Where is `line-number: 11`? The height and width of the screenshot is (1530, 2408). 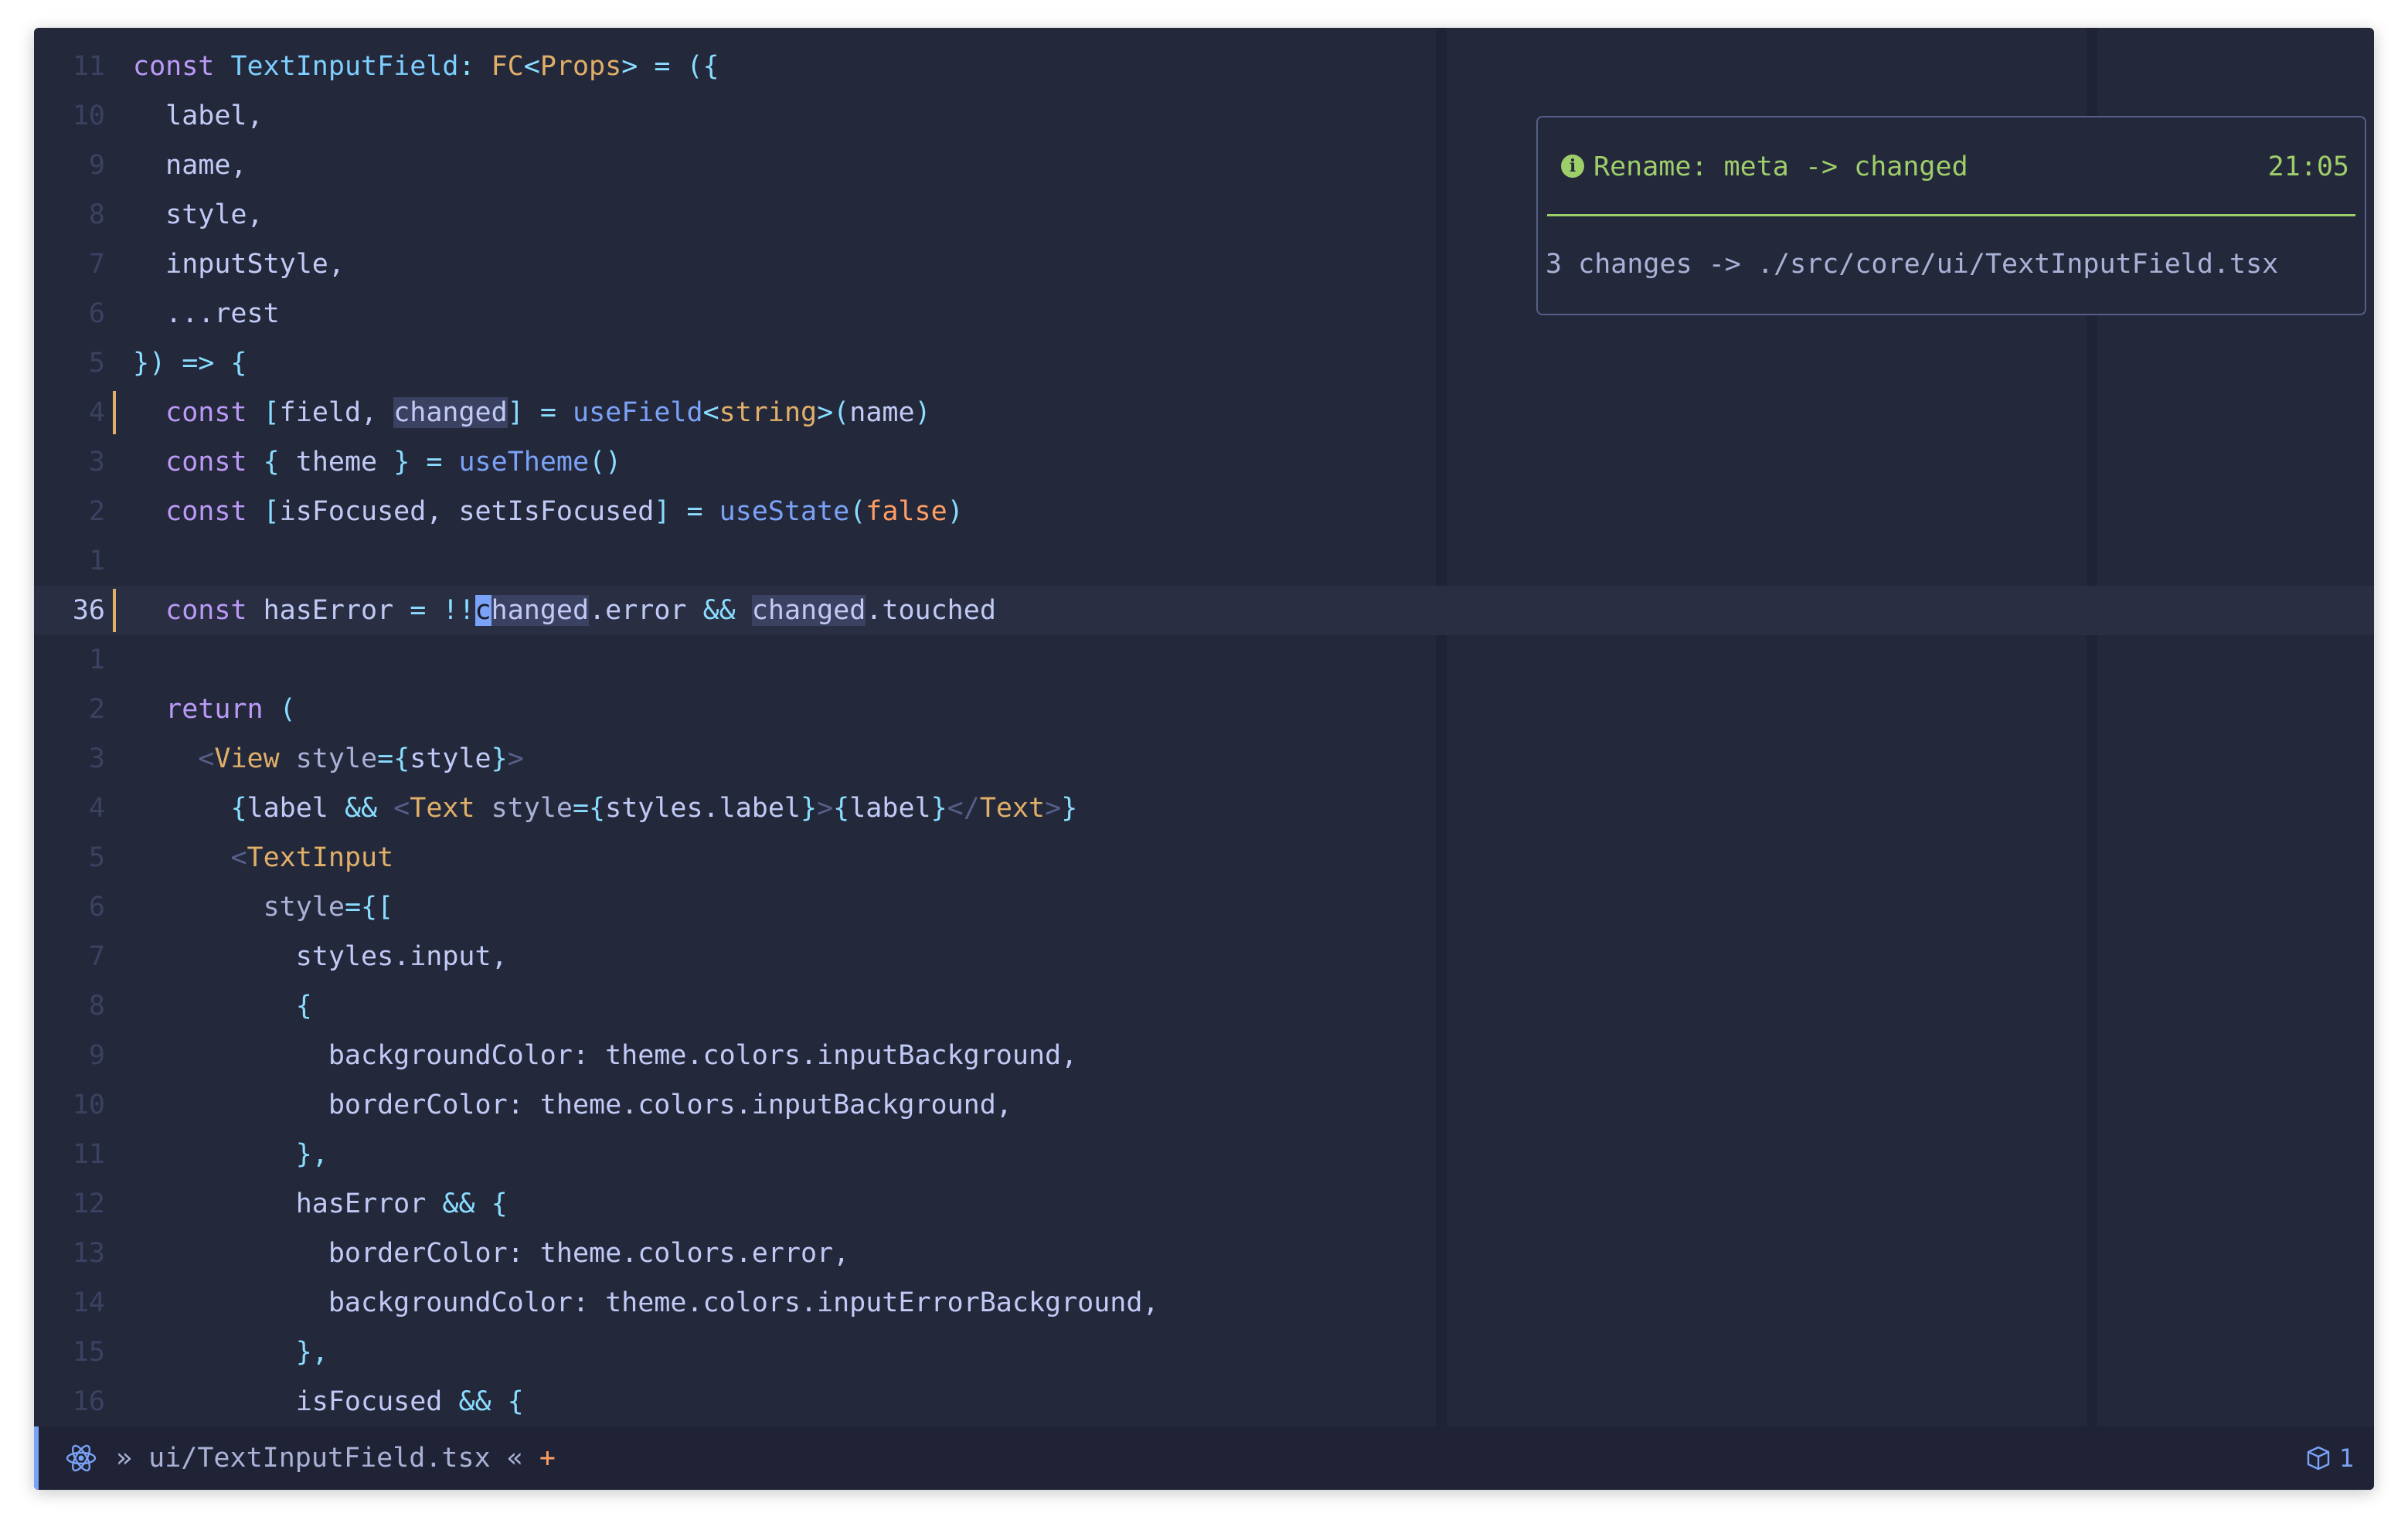 line-number: 11 is located at coordinates (88, 1154).